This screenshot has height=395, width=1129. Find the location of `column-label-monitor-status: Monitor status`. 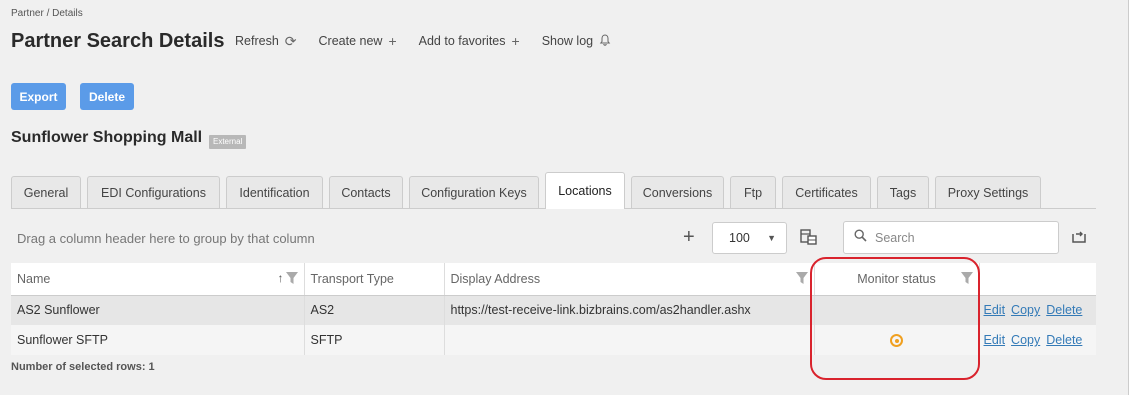

column-label-monitor-status: Monitor status is located at coordinates (896, 278).